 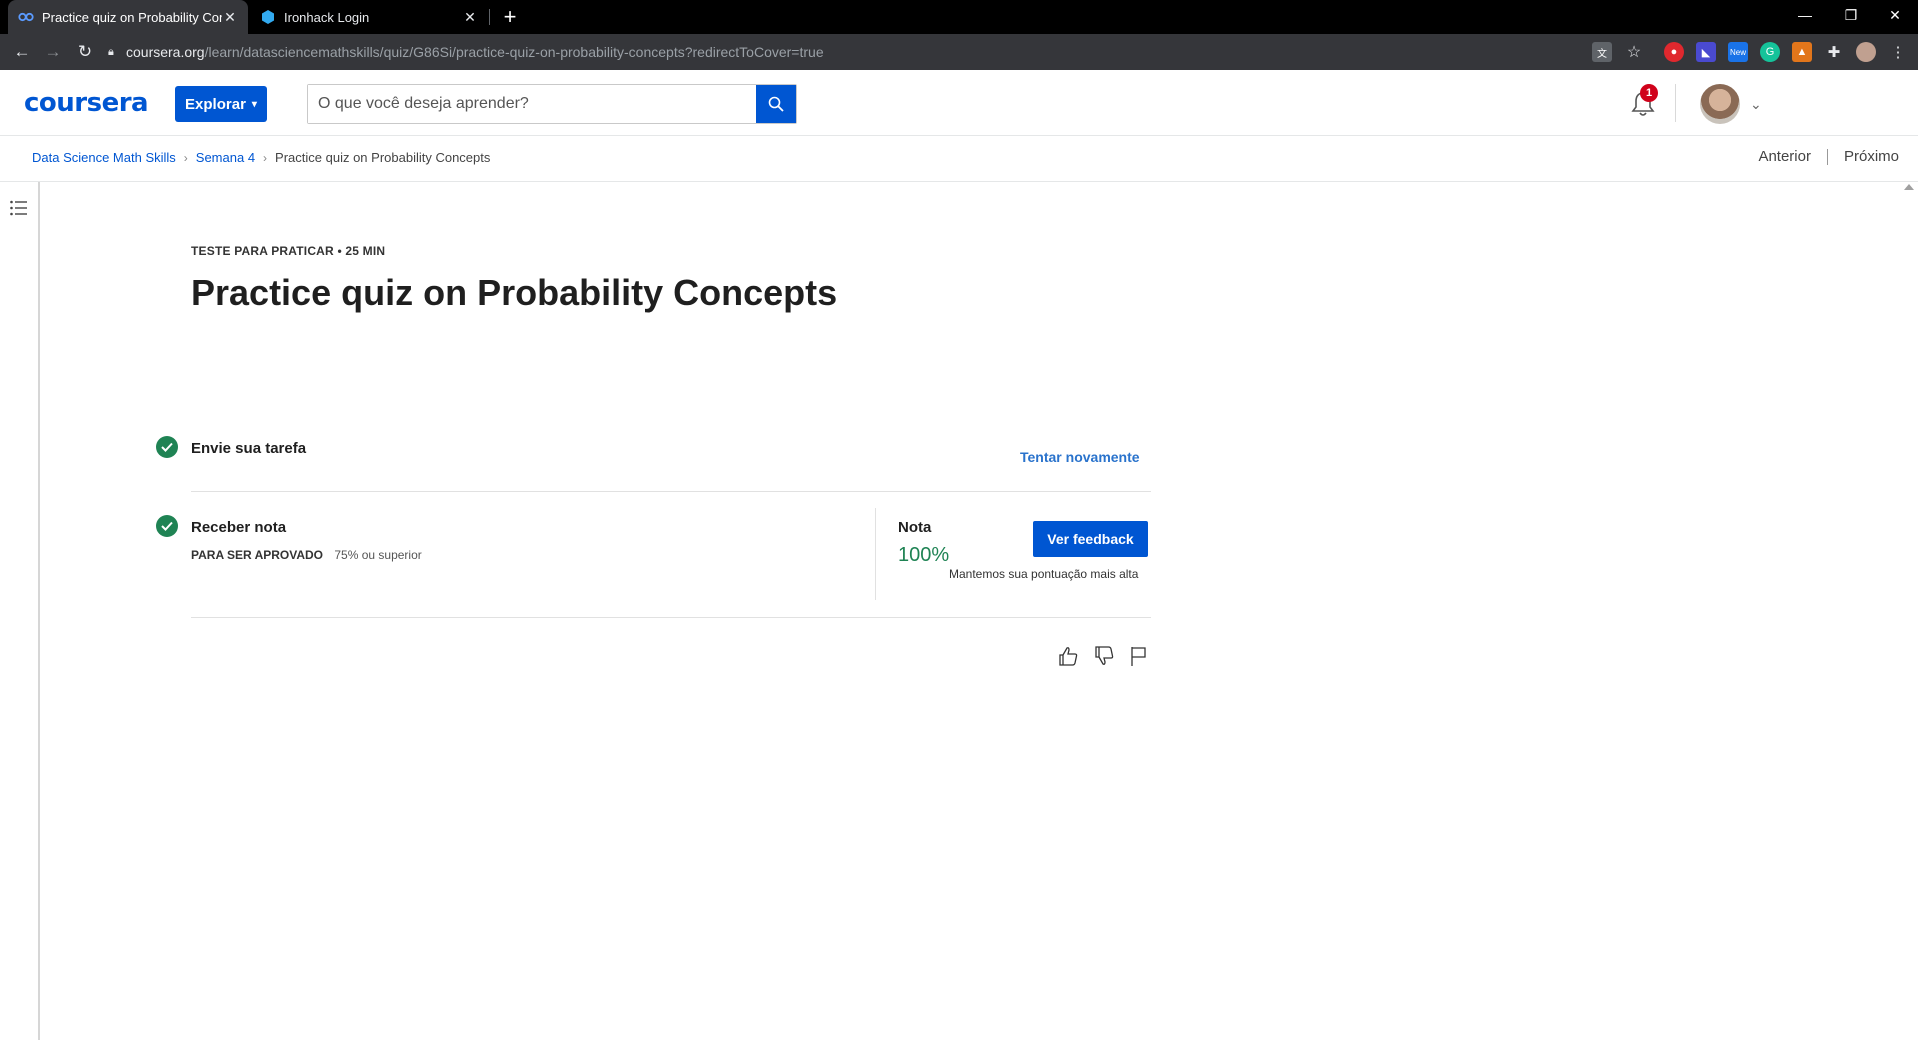 I want to click on breadcrumb-current: Practice quiz on Probability Concepts, so click(x=383, y=157).